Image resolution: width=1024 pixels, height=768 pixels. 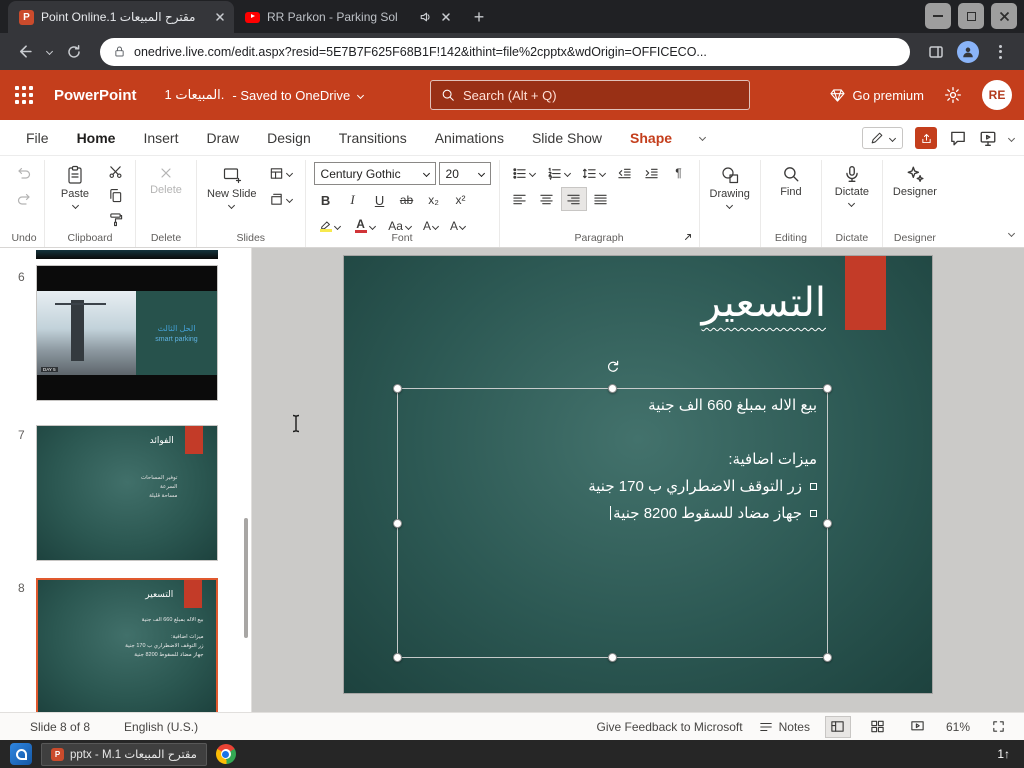 I want to click on paste-button: Paste, so click(x=75, y=195).